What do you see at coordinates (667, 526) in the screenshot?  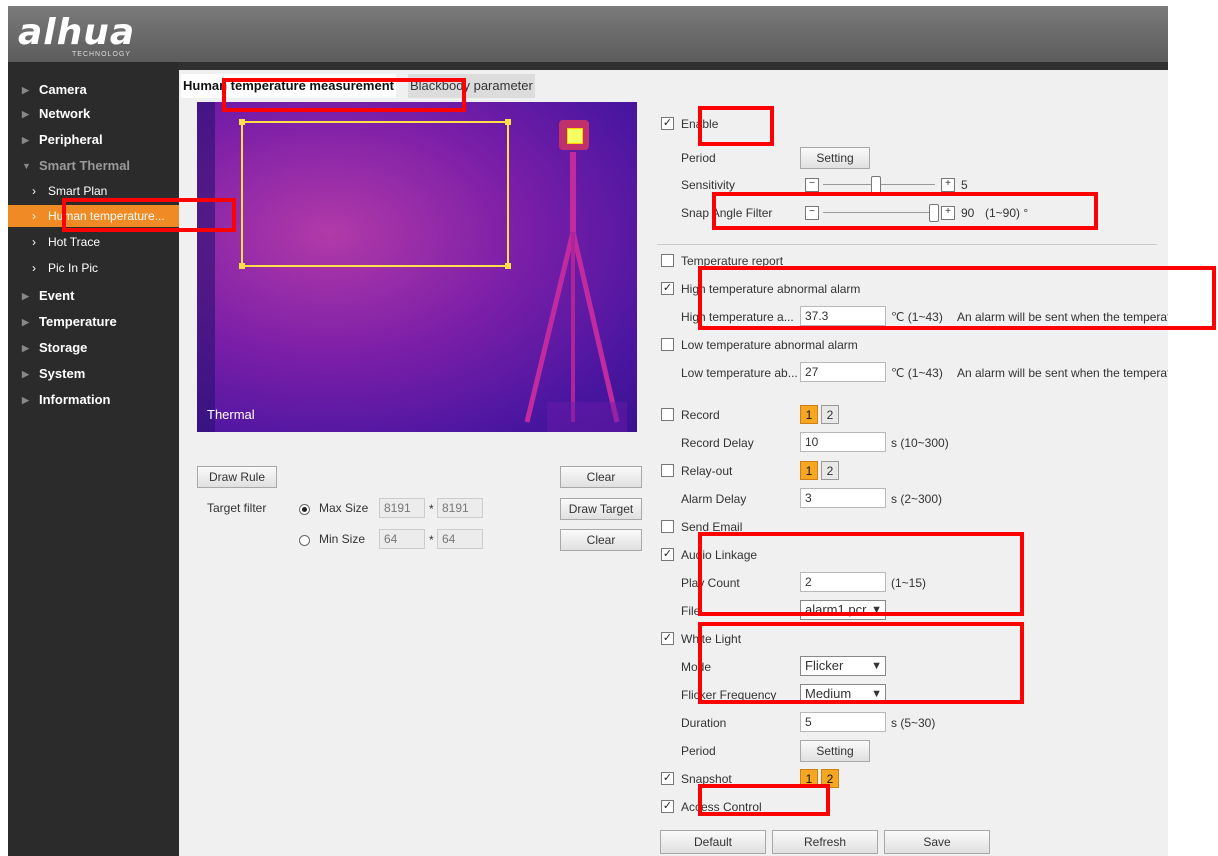 I see `send-email-checkbox` at bounding box center [667, 526].